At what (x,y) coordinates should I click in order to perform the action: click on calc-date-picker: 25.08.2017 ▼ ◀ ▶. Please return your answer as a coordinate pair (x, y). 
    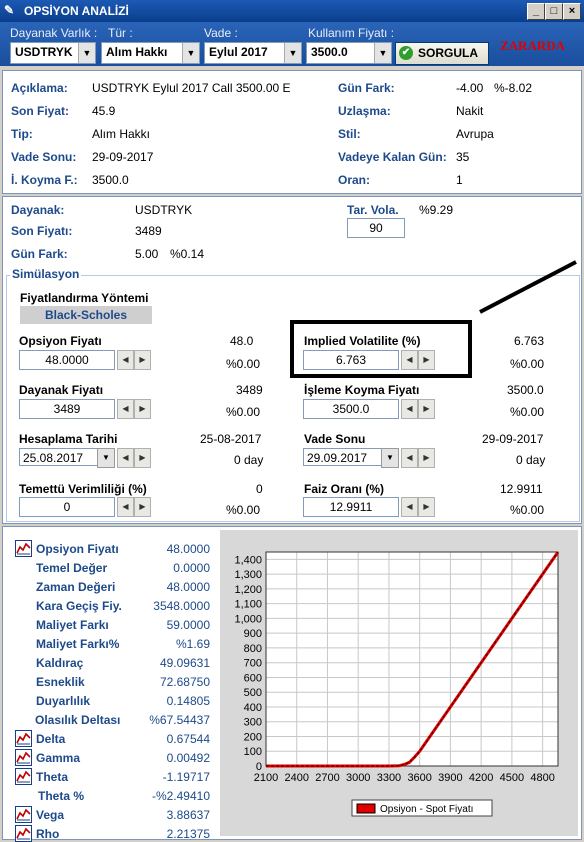
    Looking at the image, I should click on (85, 458).